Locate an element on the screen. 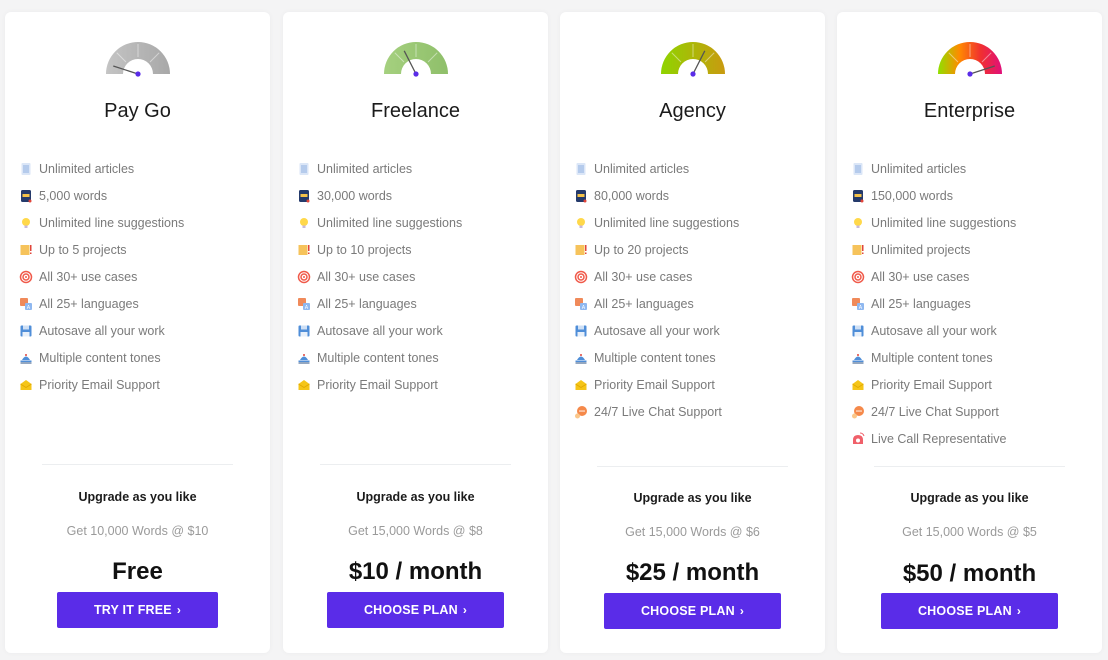 Image resolution: width=1108 pixels, height=660 pixels. feature-text: Unlimited projects is located at coordinates (921, 249).